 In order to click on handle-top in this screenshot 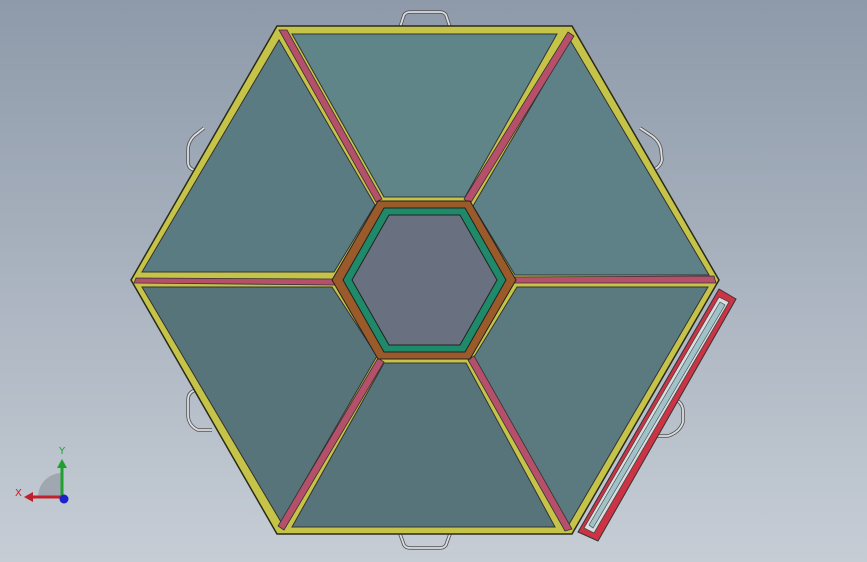, I will do `click(425, 19)`.